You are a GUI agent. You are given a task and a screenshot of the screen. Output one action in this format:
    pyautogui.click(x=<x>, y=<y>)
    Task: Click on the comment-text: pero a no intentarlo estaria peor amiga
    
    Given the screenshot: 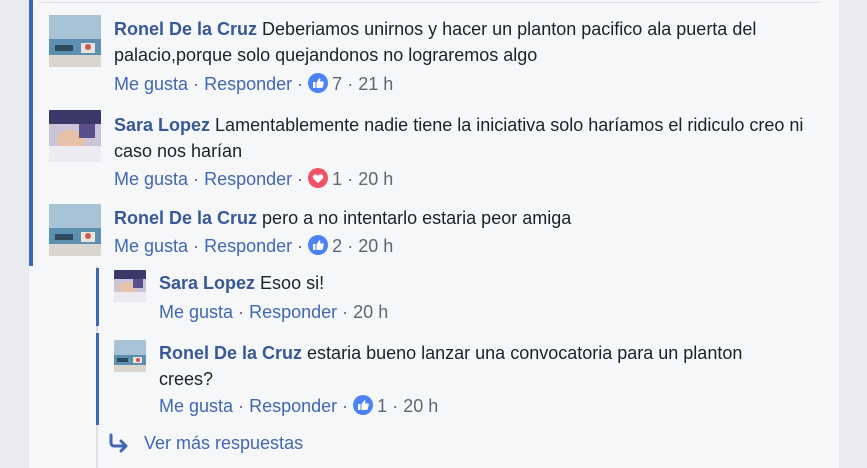 What is the action you would take?
    pyautogui.click(x=417, y=218)
    